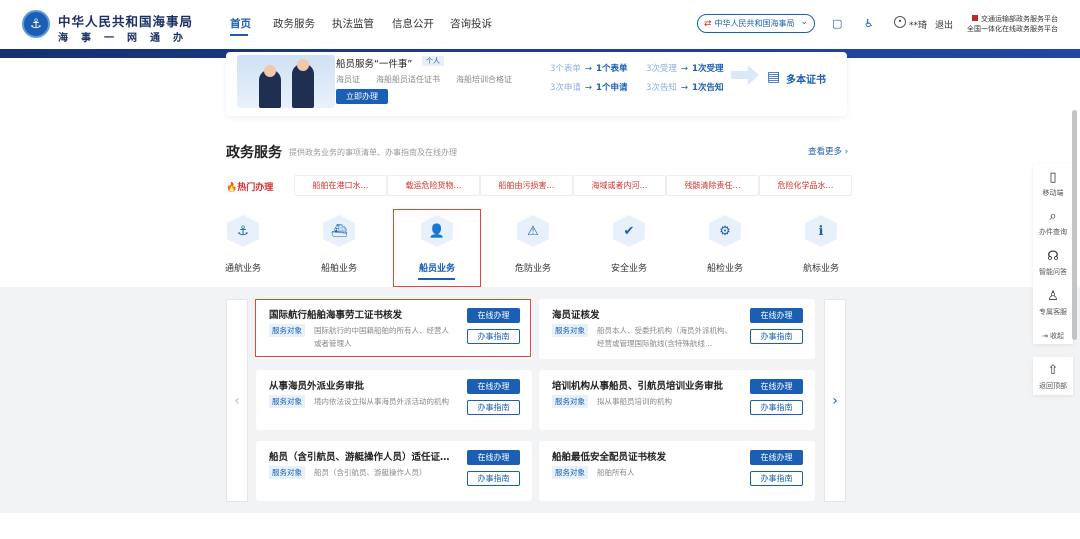 This screenshot has height=539, width=1080. Describe the element at coordinates (944, 24) in the screenshot. I see `logout-link: 退出` at that location.